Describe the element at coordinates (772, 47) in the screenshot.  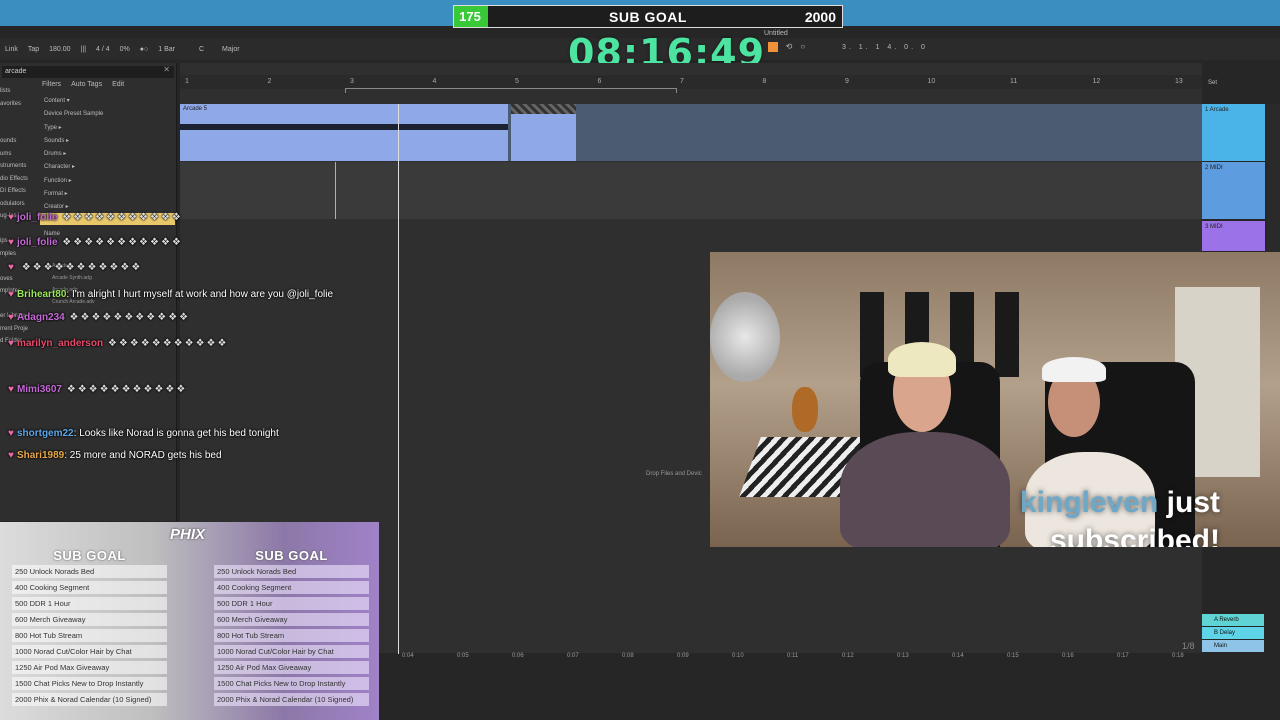
I see `record-button` at that location.